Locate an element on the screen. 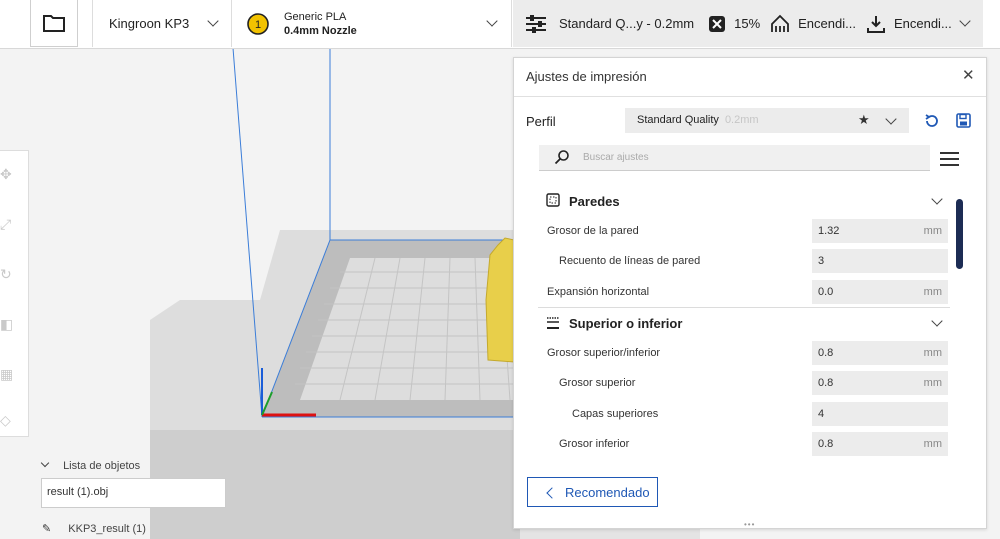 Image resolution: width=1000 pixels, height=539 pixels. section-divider is located at coordinates (744, 307).